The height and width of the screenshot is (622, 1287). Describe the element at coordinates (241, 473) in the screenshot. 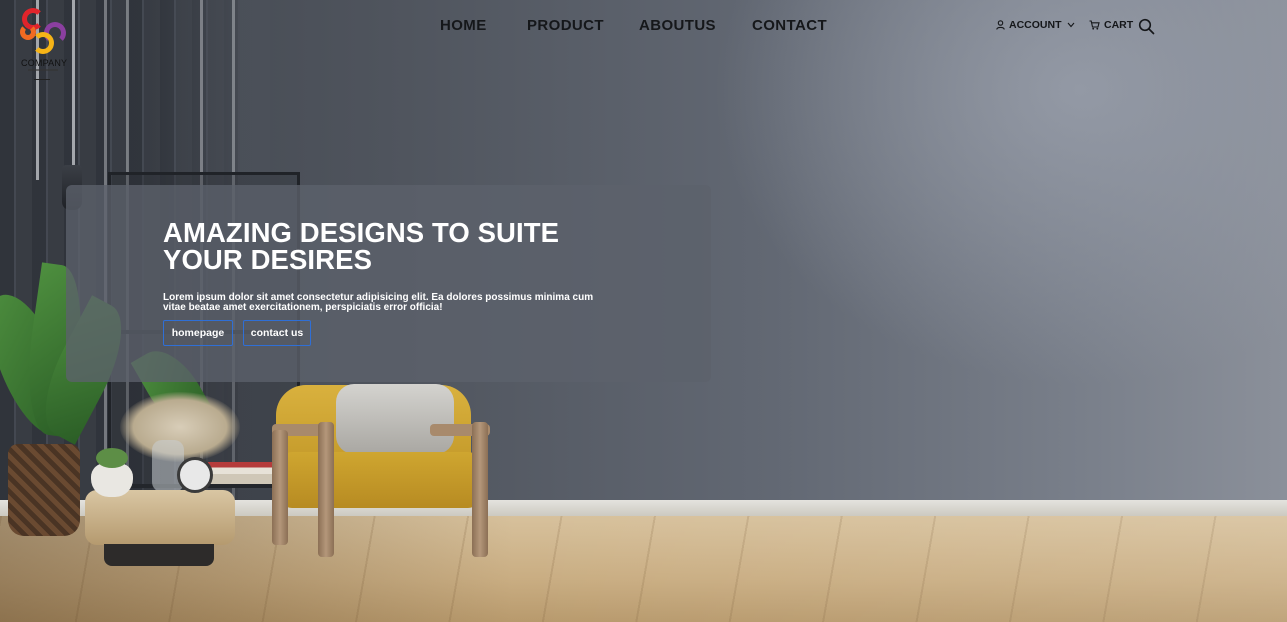

I see `books` at that location.